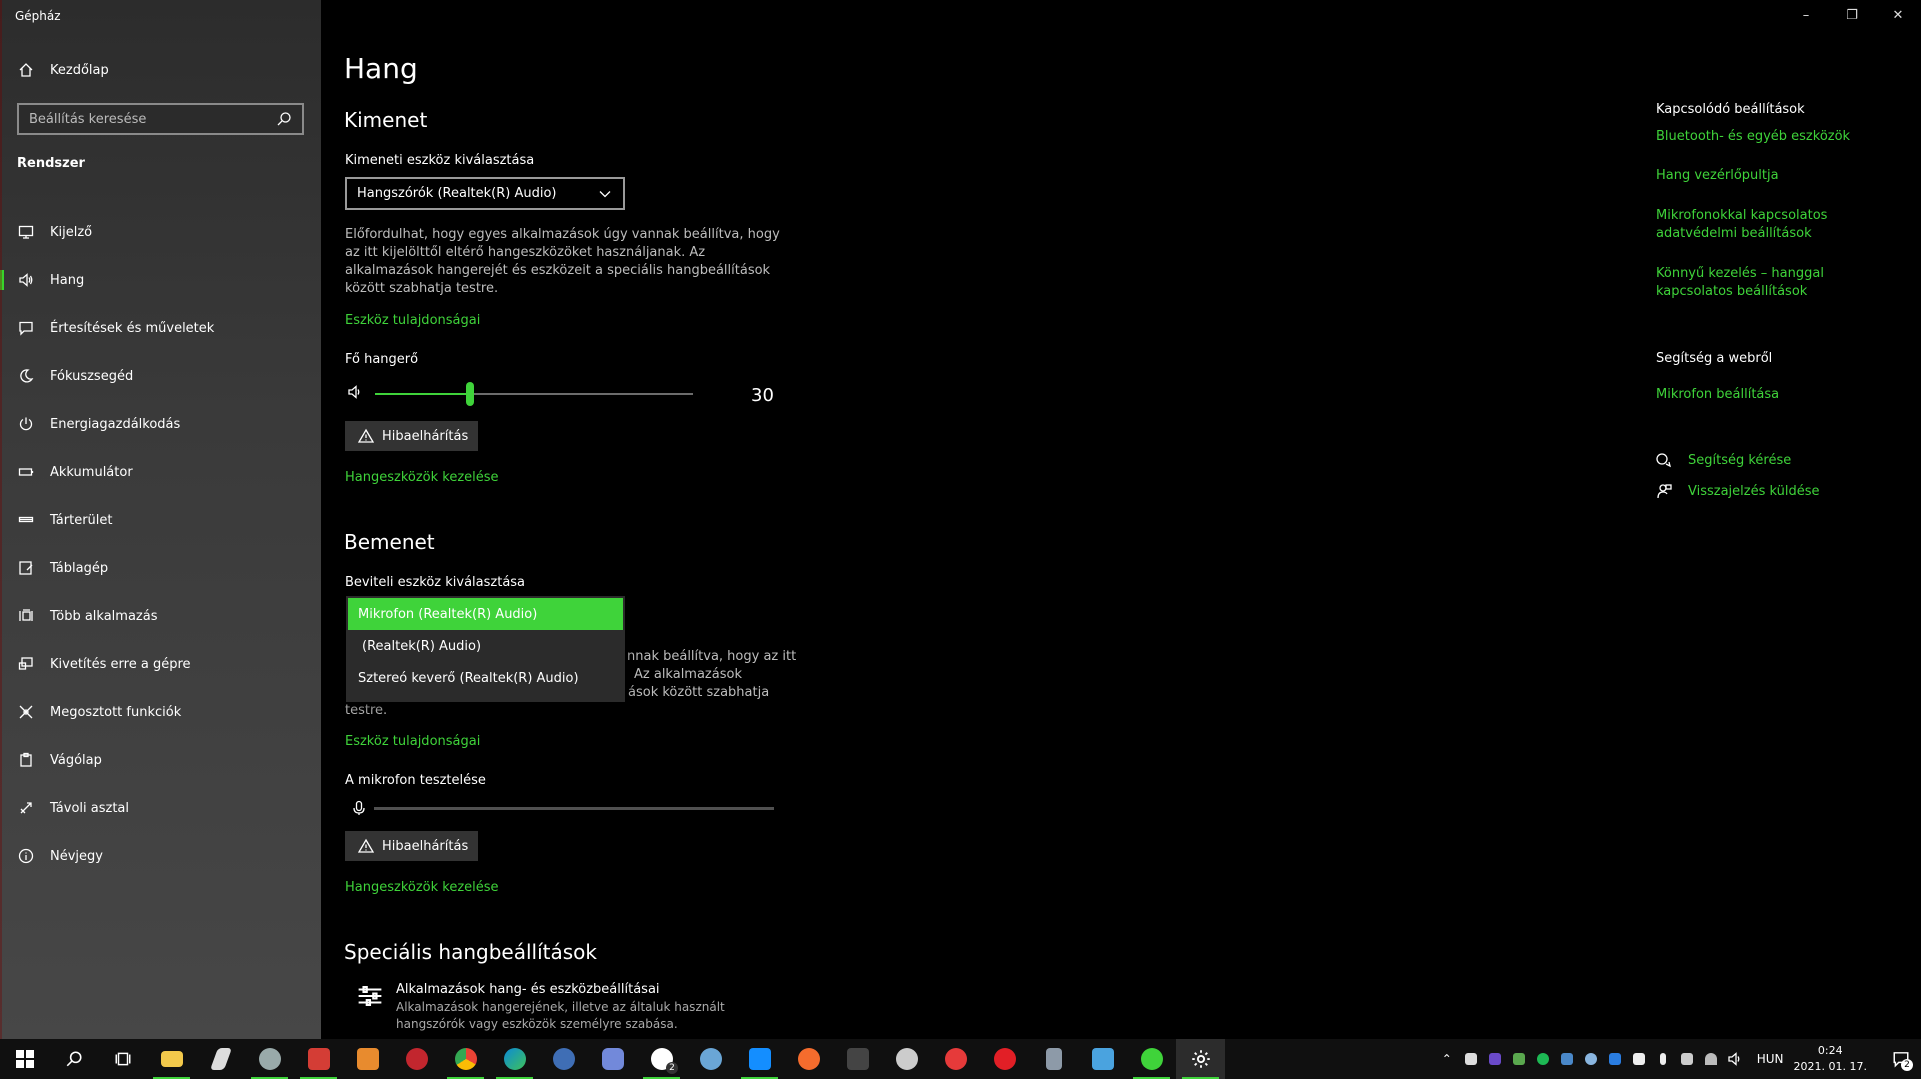 Image resolution: width=1921 pixels, height=1079 pixels. I want to click on sidebar-item-label: Akkumulátor, so click(91, 472).